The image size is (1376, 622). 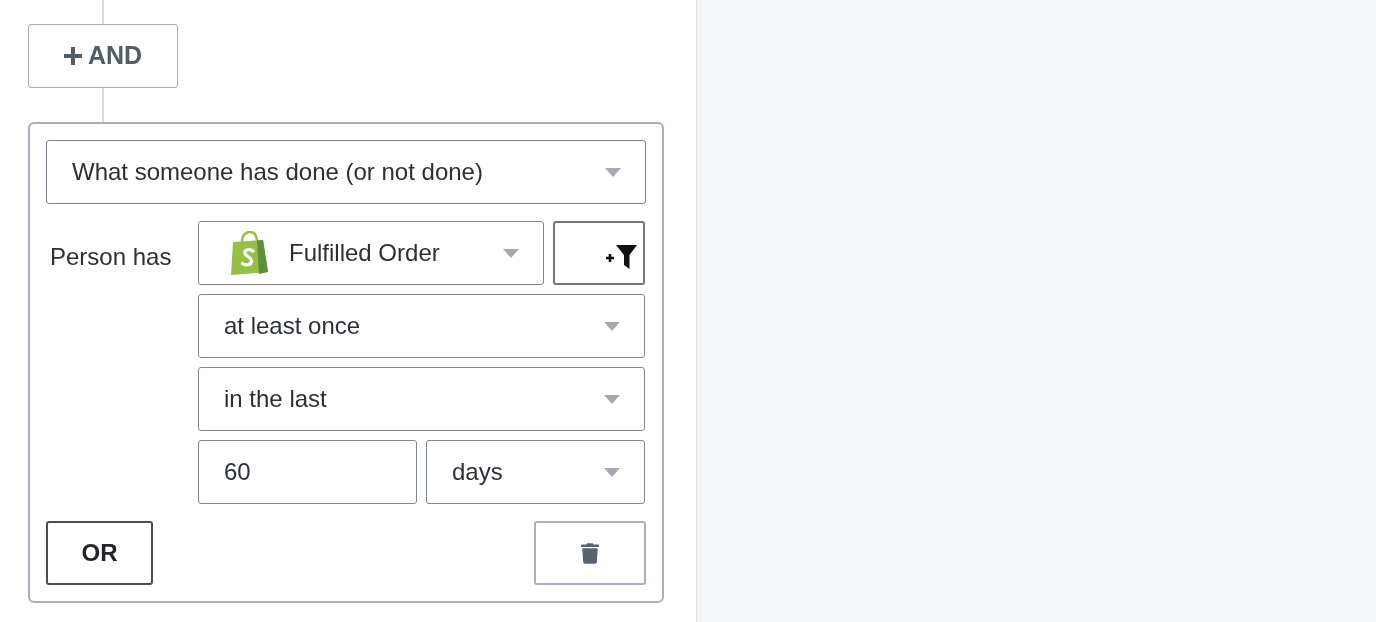 I want to click on event-dropdown: Fulfilled Order, so click(x=371, y=253).